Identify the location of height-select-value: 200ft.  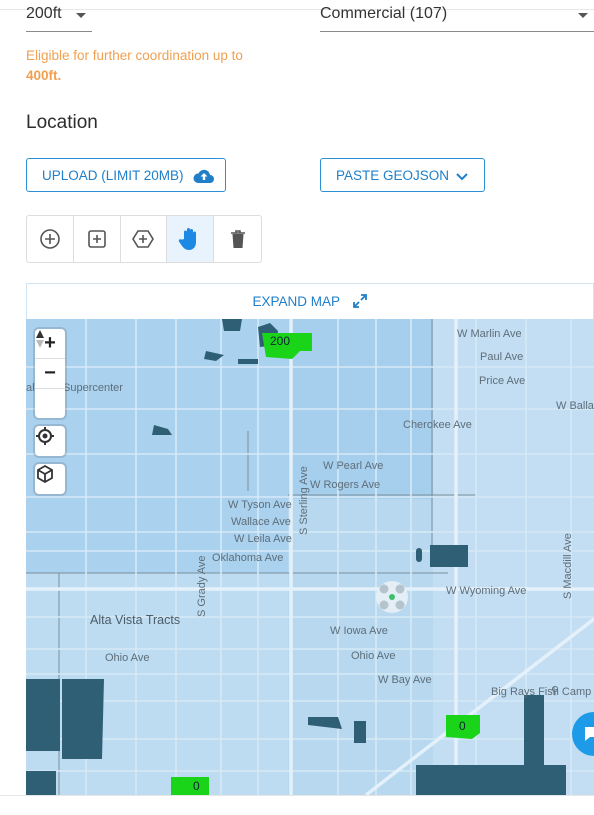
(44, 13).